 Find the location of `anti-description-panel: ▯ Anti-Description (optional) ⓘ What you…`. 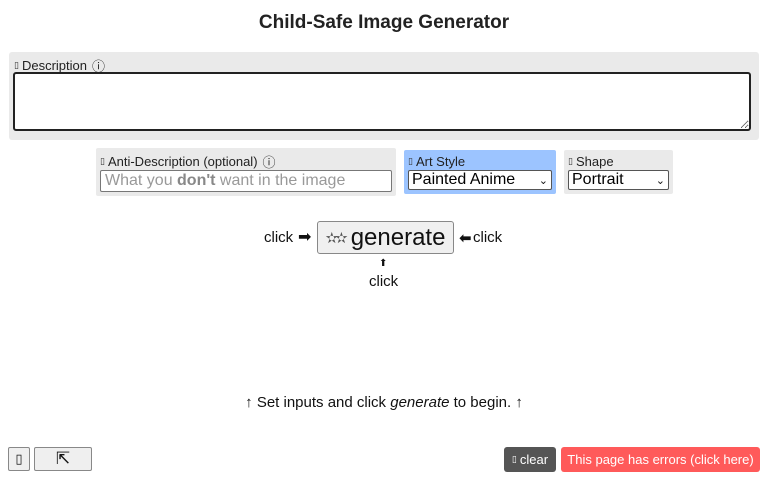

anti-description-panel: ▯ Anti-Description (optional) ⓘ What you… is located at coordinates (246, 172).